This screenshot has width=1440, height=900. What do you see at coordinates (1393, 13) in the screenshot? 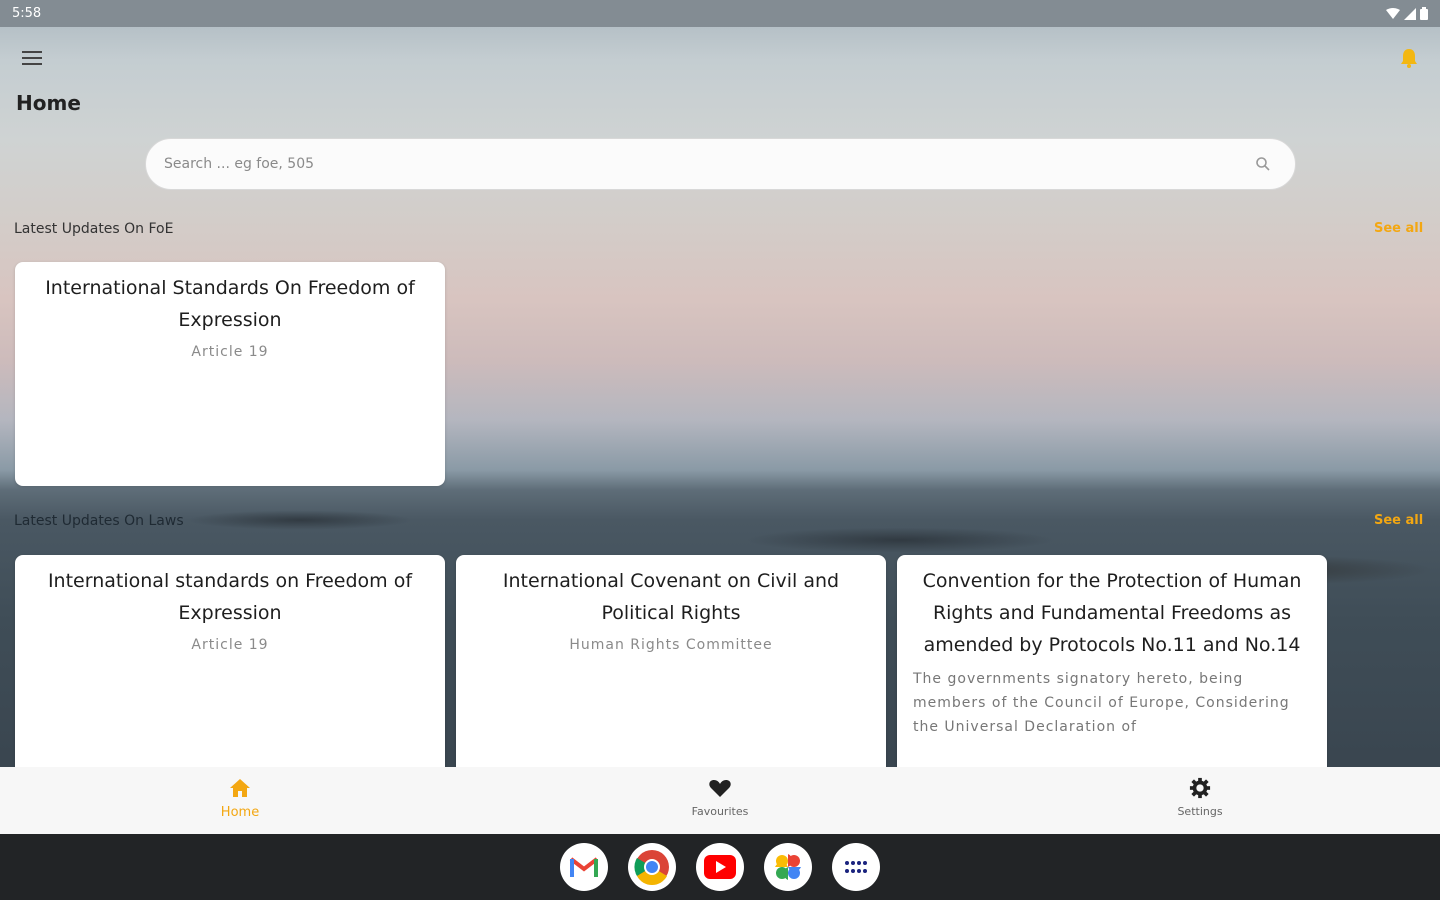
I see `wifi-icon` at bounding box center [1393, 13].